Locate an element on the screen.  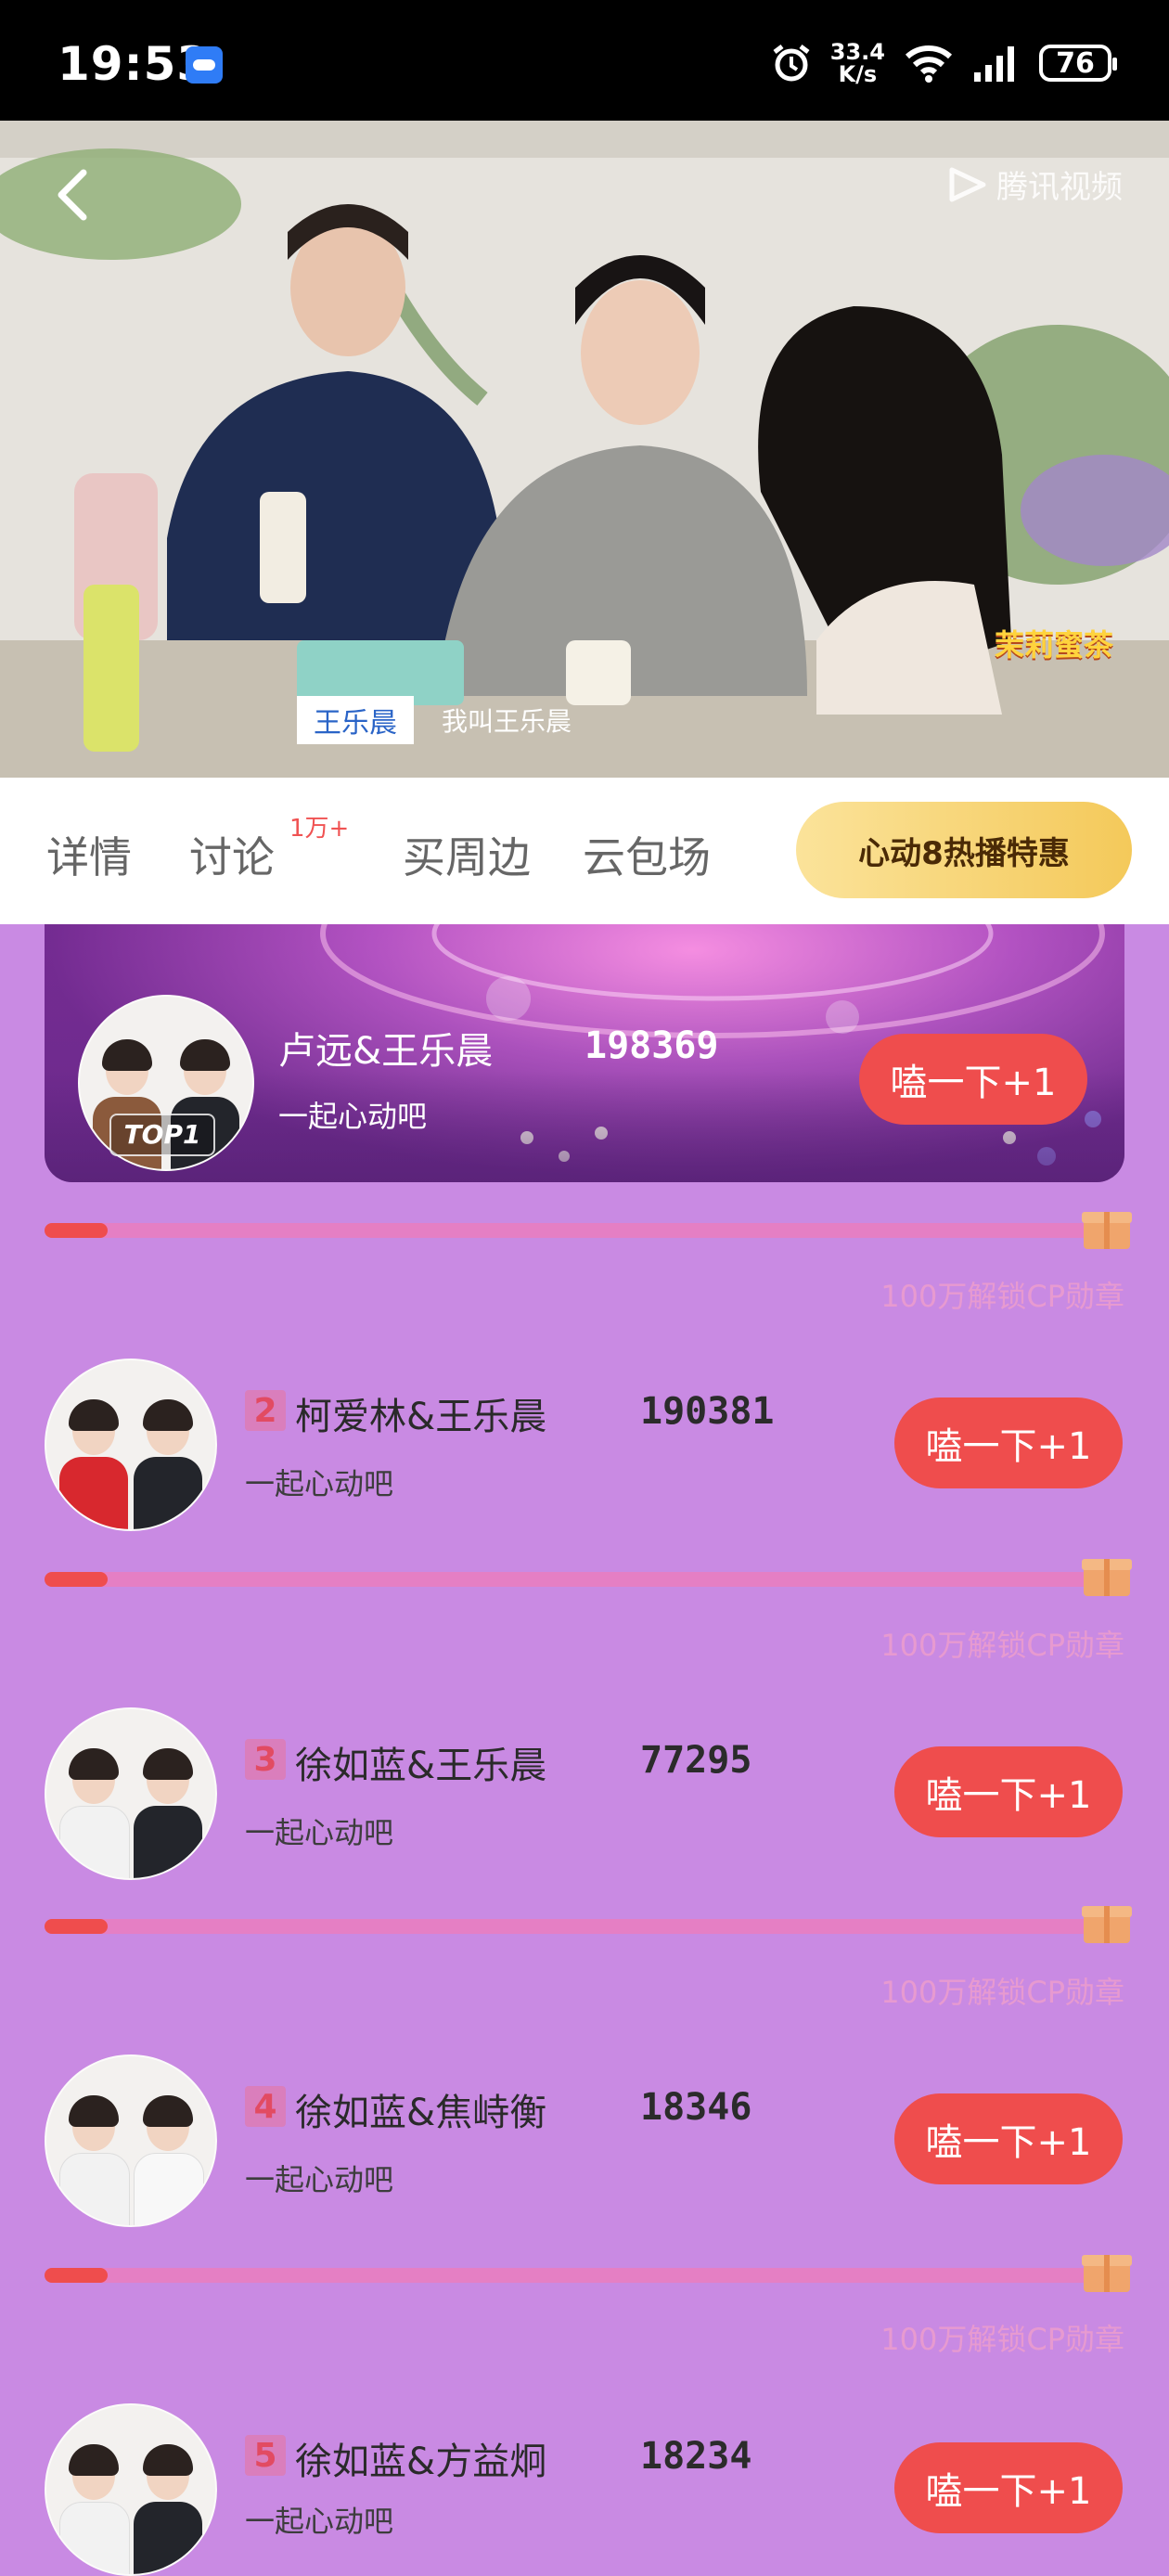
pair-name: 柯爱林&王乐晨 is located at coordinates (421, 1417).